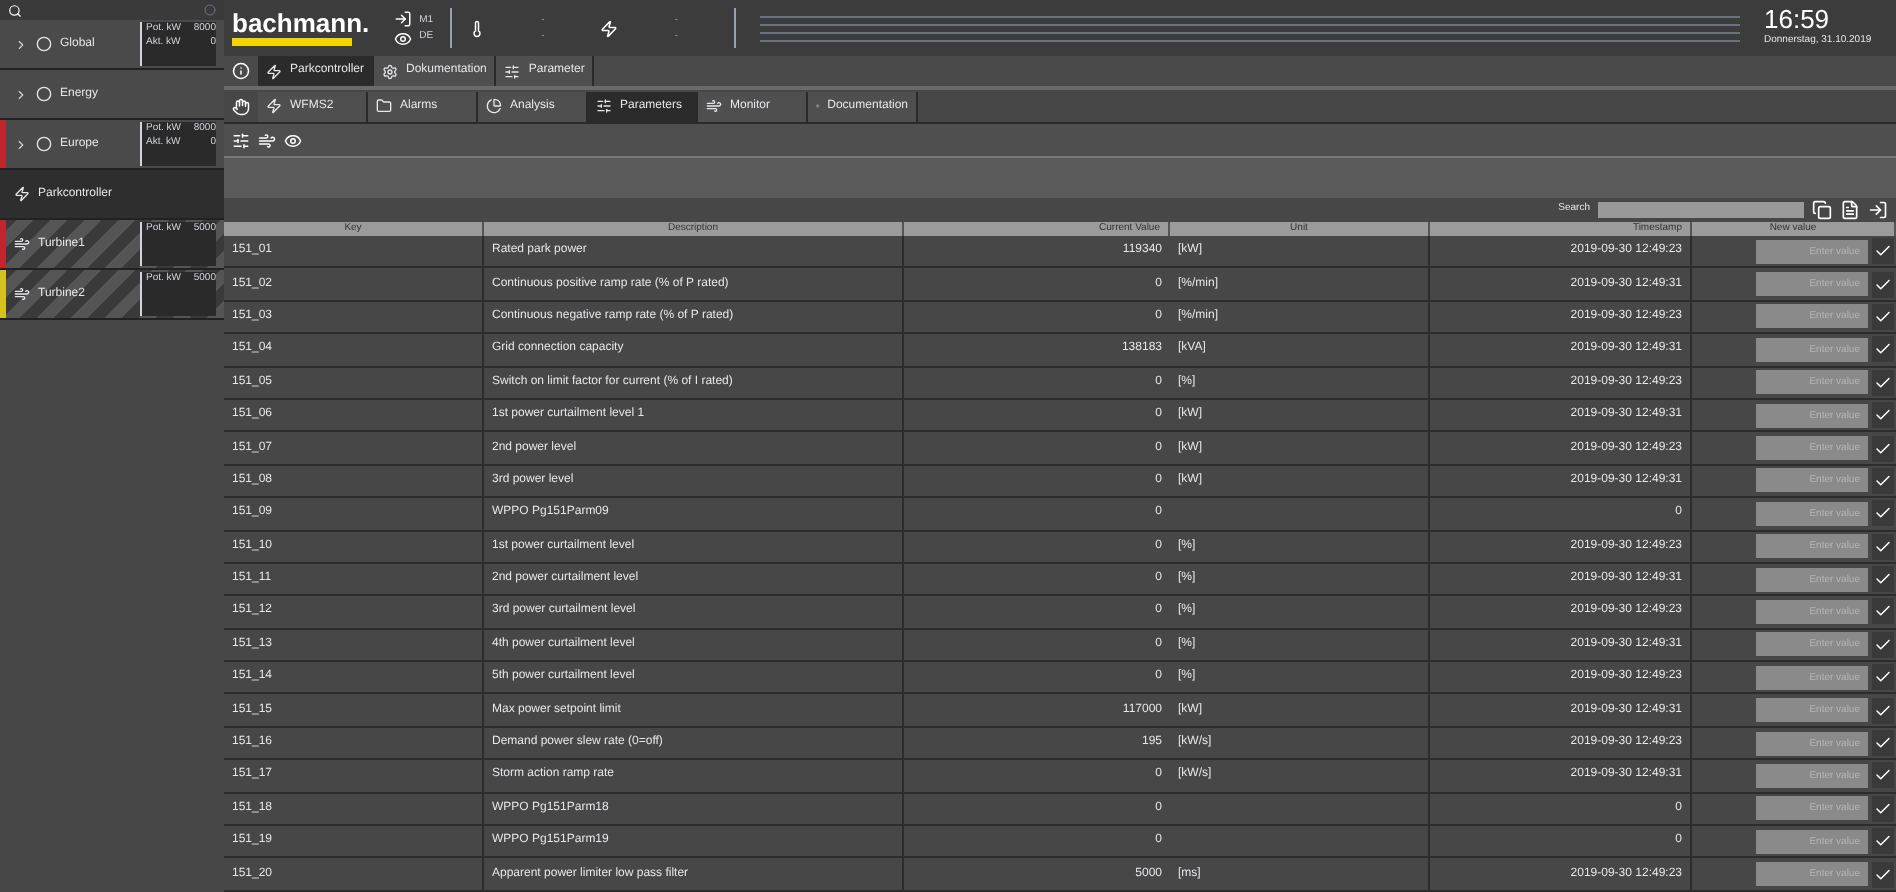 This screenshot has width=1896, height=892. What do you see at coordinates (301, 24) in the screenshot?
I see `logo: bachmann.` at bounding box center [301, 24].